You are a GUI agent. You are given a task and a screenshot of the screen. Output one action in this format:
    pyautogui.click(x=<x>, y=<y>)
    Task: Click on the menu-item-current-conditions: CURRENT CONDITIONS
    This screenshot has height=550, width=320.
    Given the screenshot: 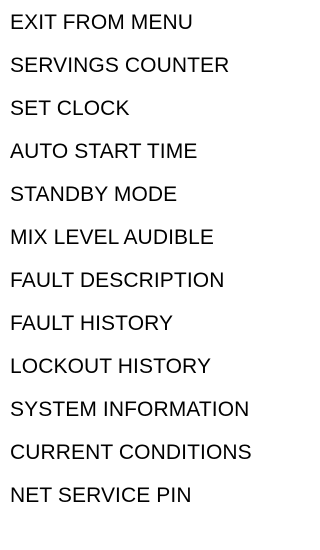 What is the action you would take?
    pyautogui.click(x=131, y=458)
    